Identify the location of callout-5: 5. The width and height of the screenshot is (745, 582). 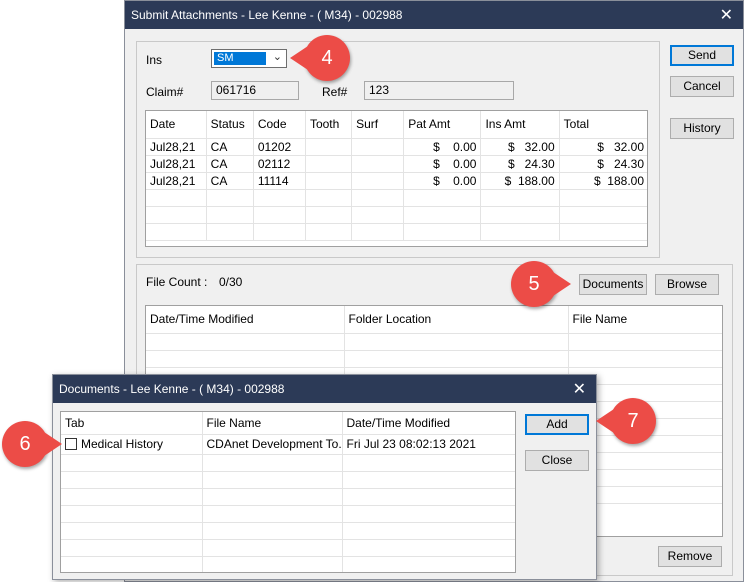
(541, 284).